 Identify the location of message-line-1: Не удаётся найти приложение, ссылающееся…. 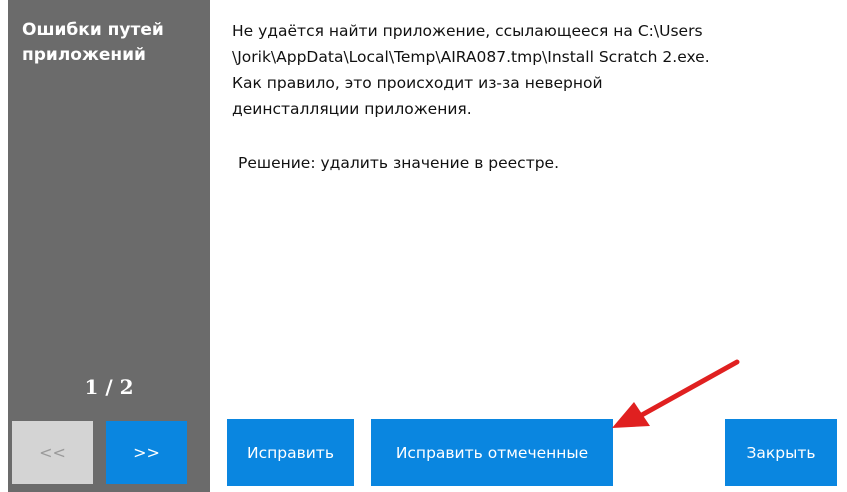
(467, 31).